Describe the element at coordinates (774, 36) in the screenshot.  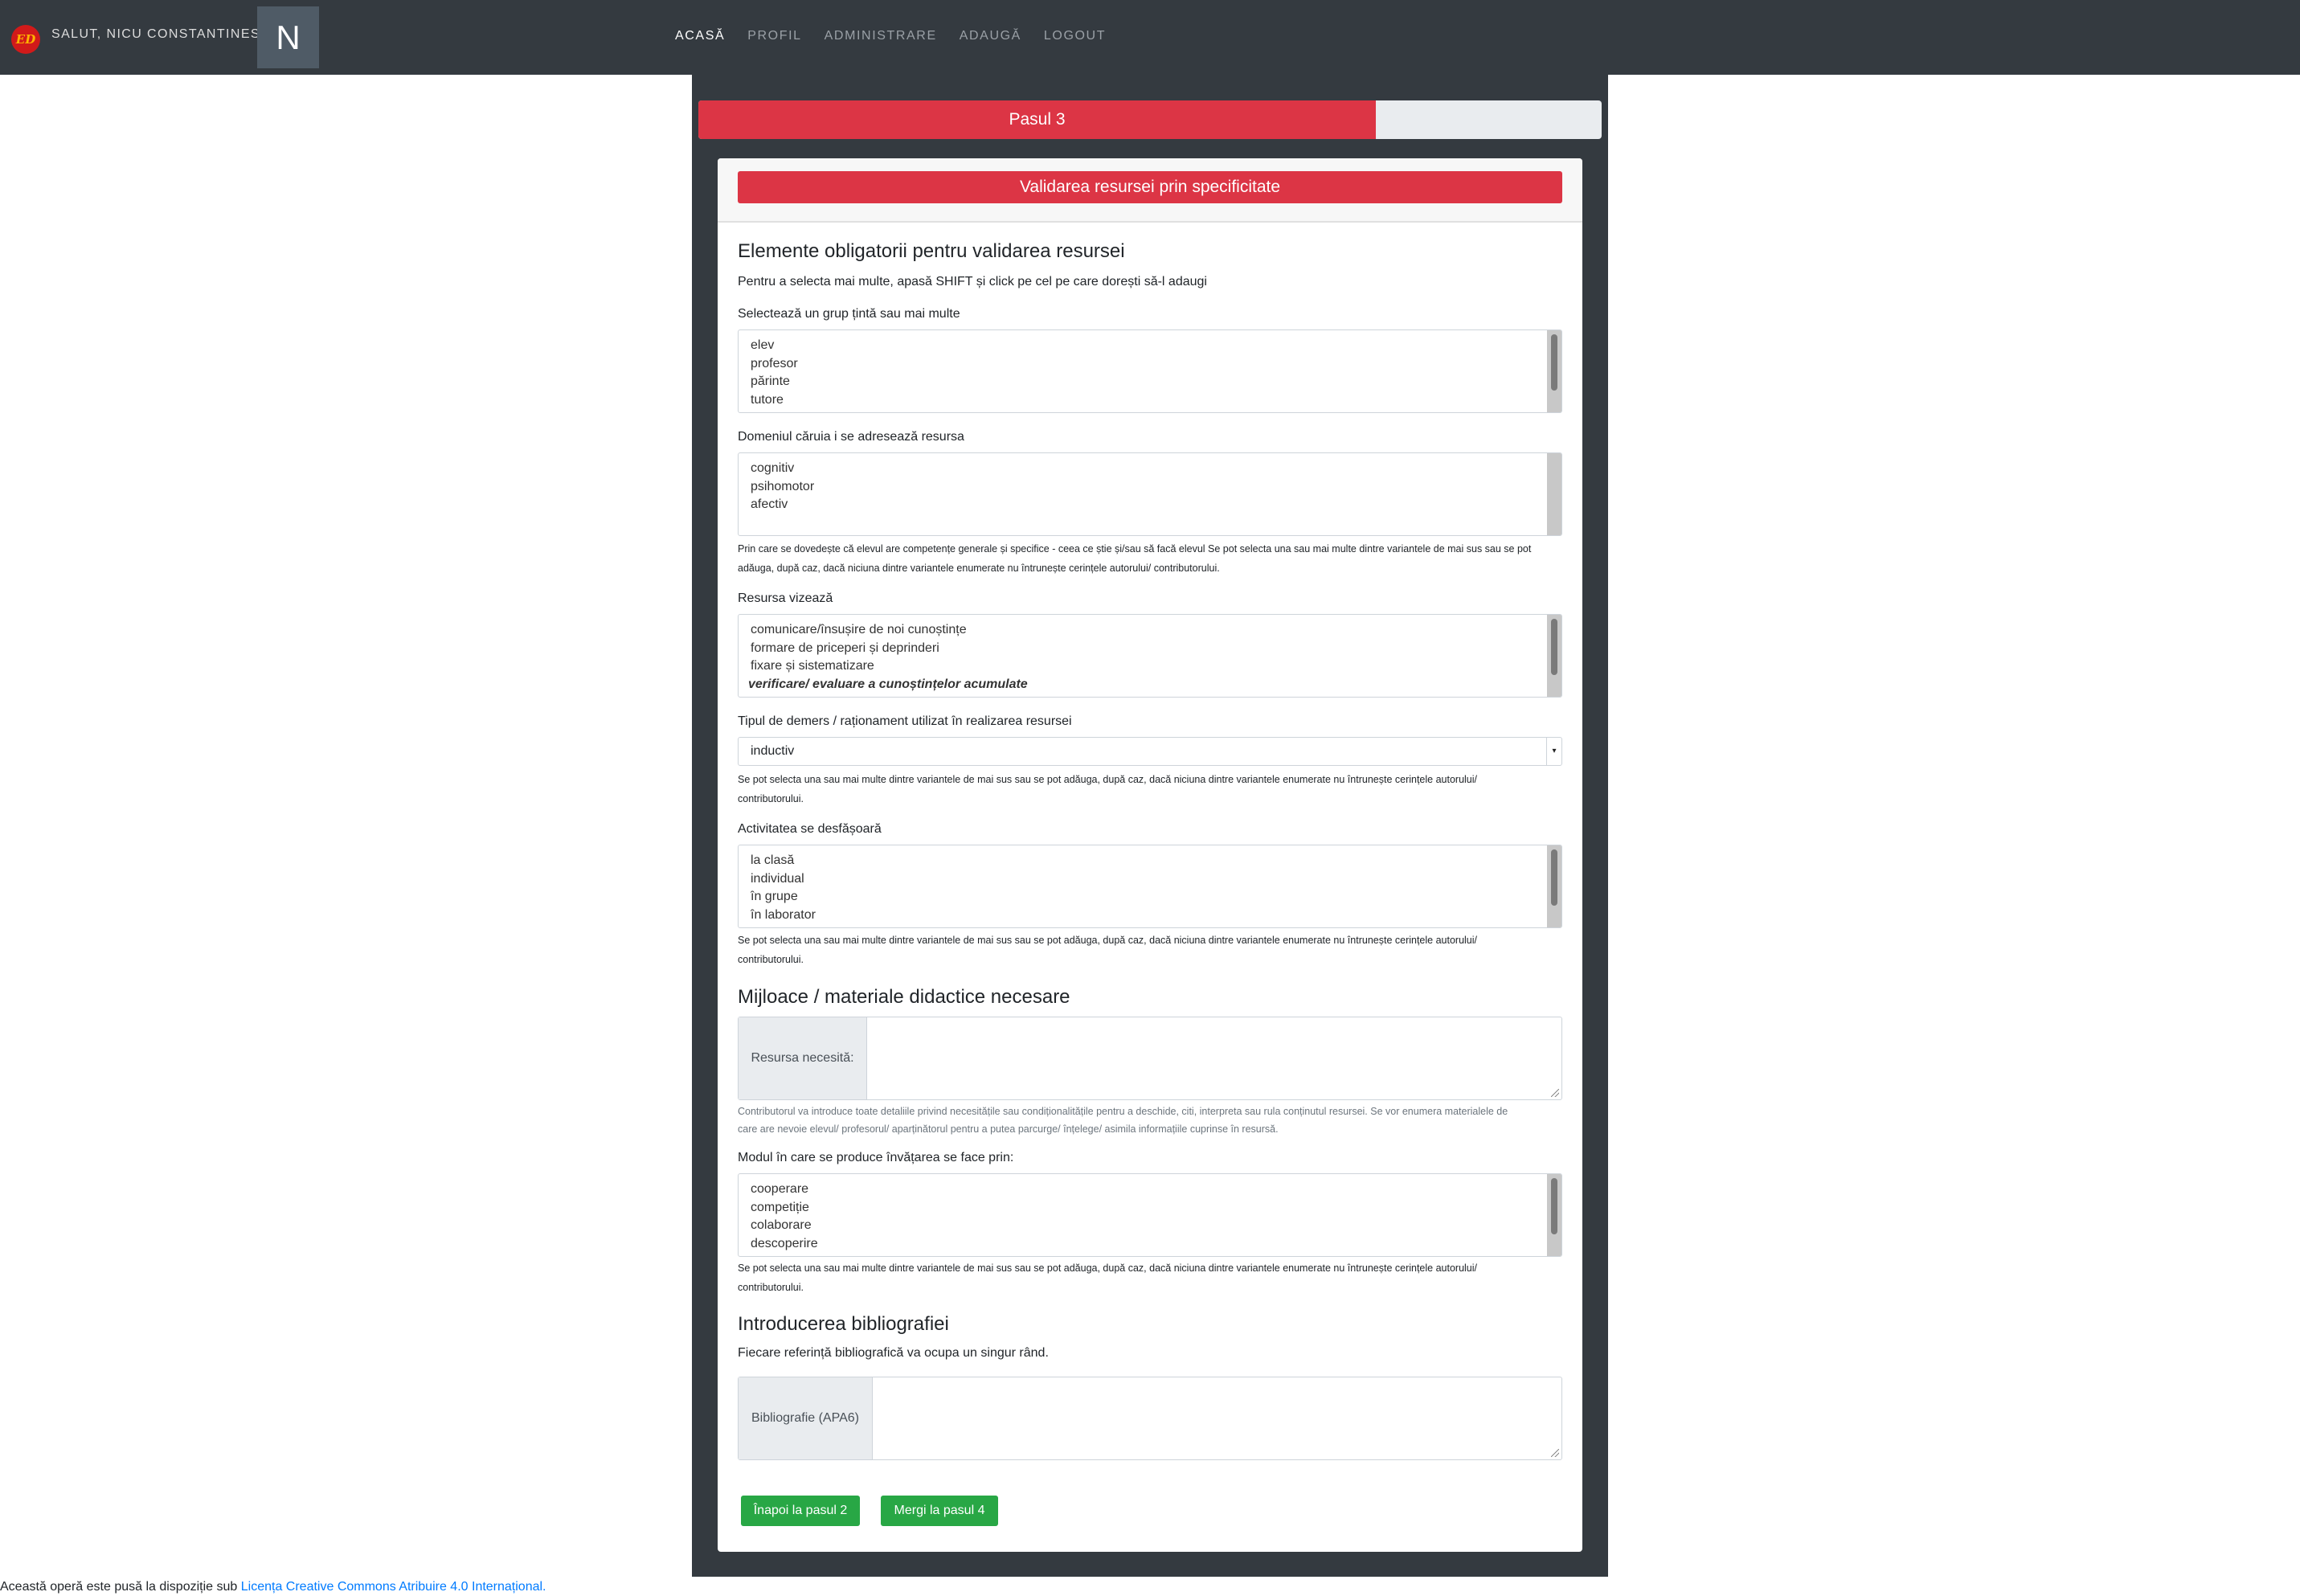
I see `nav-link-profil: PROFIL` at that location.